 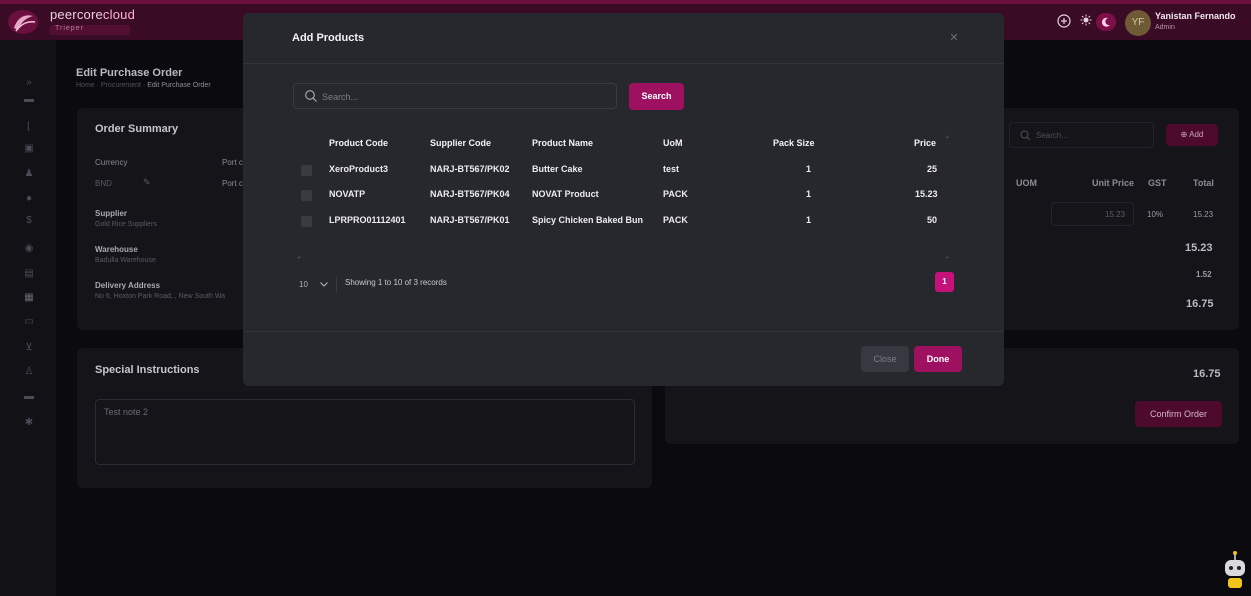 I want to click on warehouse-value: Badulla Warehouse, so click(x=125, y=260).